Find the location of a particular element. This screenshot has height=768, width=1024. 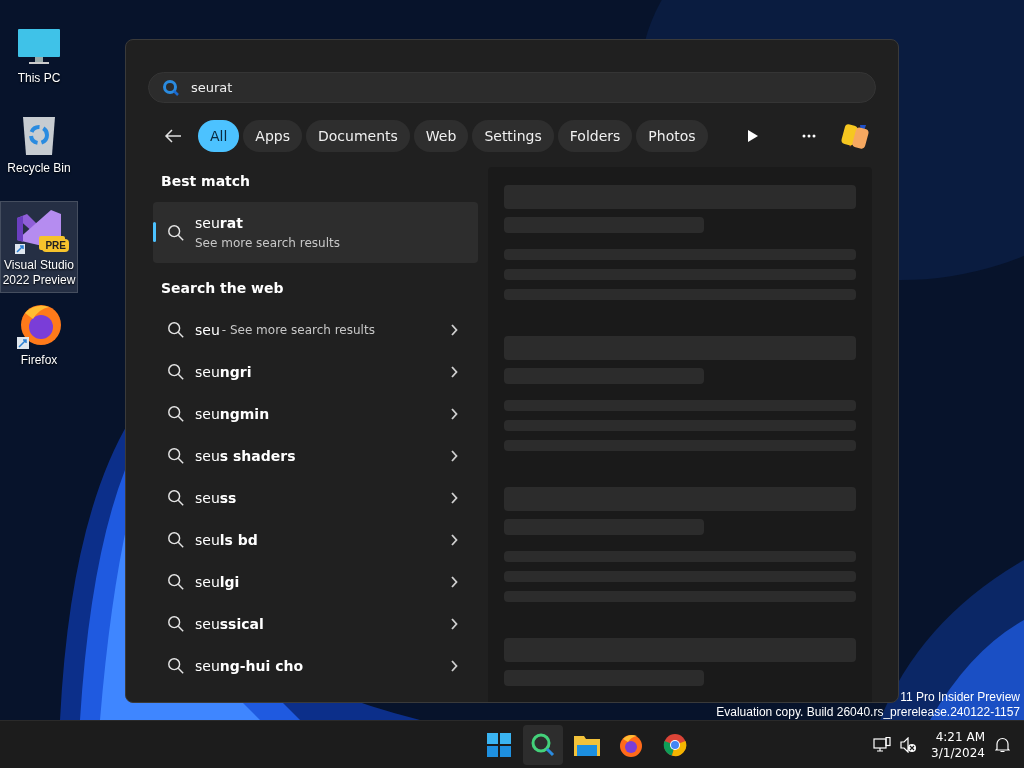

suggestion-text: seulgi is located at coordinates (217, 582).